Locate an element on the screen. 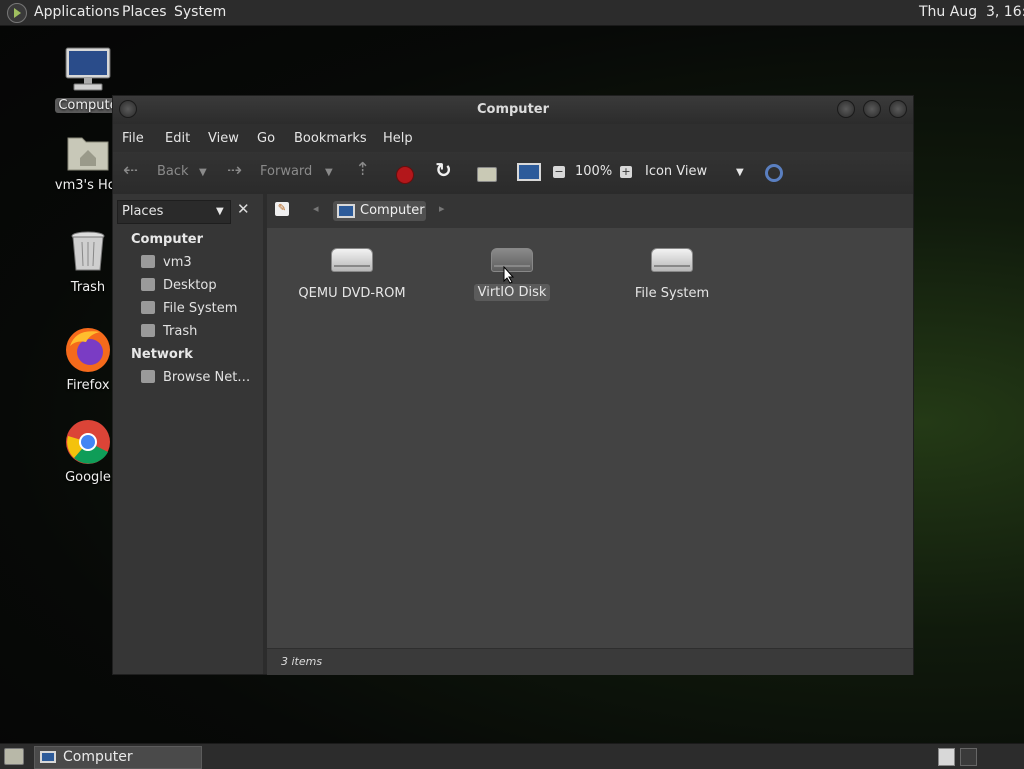 The image size is (1024, 769). crumb-computer: Computer is located at coordinates (379, 211).